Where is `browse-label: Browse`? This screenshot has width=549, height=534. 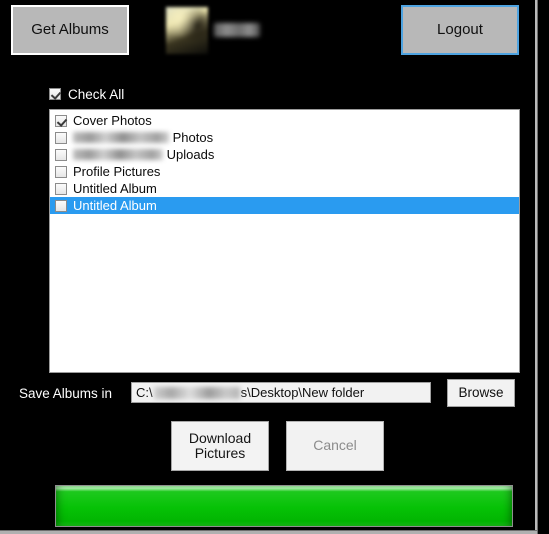
browse-label: Browse is located at coordinates (481, 392).